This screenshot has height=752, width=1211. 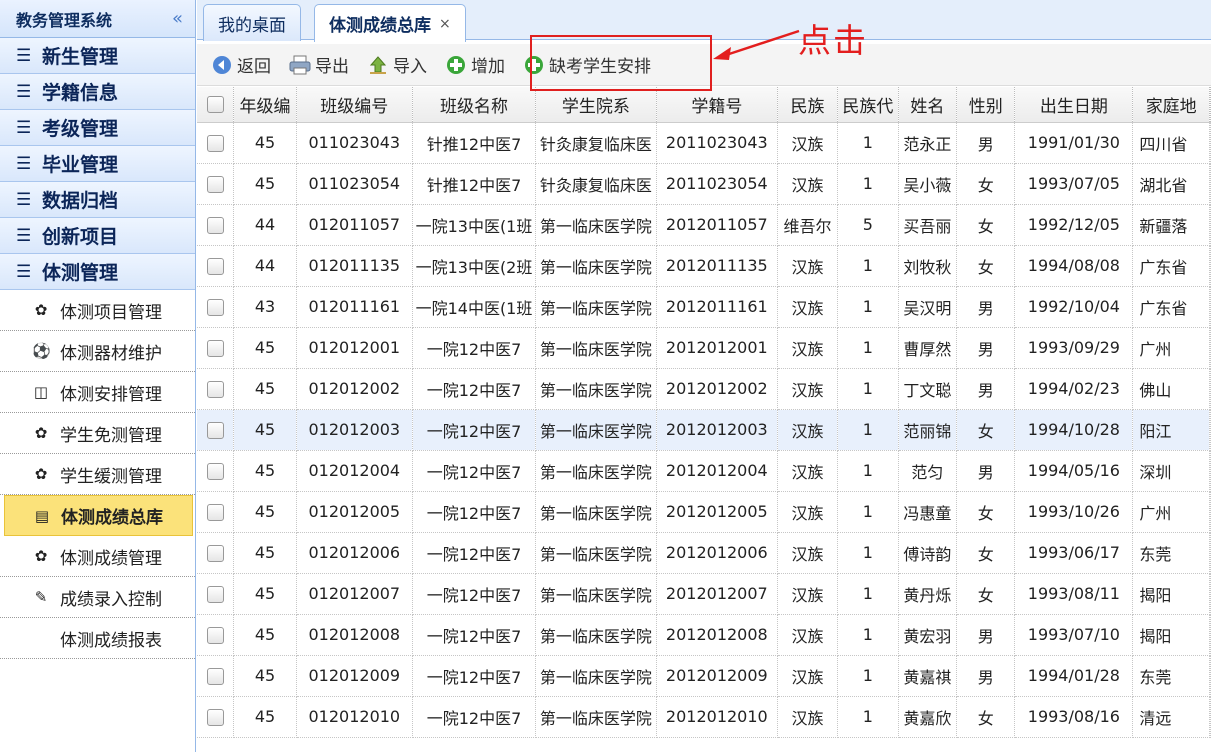 What do you see at coordinates (354, 105) in the screenshot?
I see `column-header: 班级编号` at bounding box center [354, 105].